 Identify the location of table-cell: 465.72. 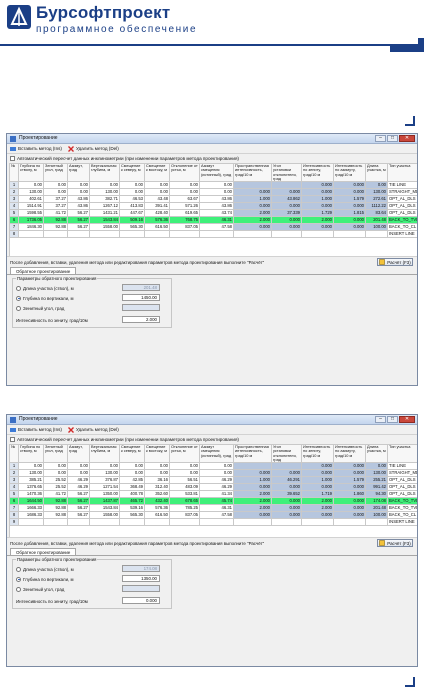
(132, 501).